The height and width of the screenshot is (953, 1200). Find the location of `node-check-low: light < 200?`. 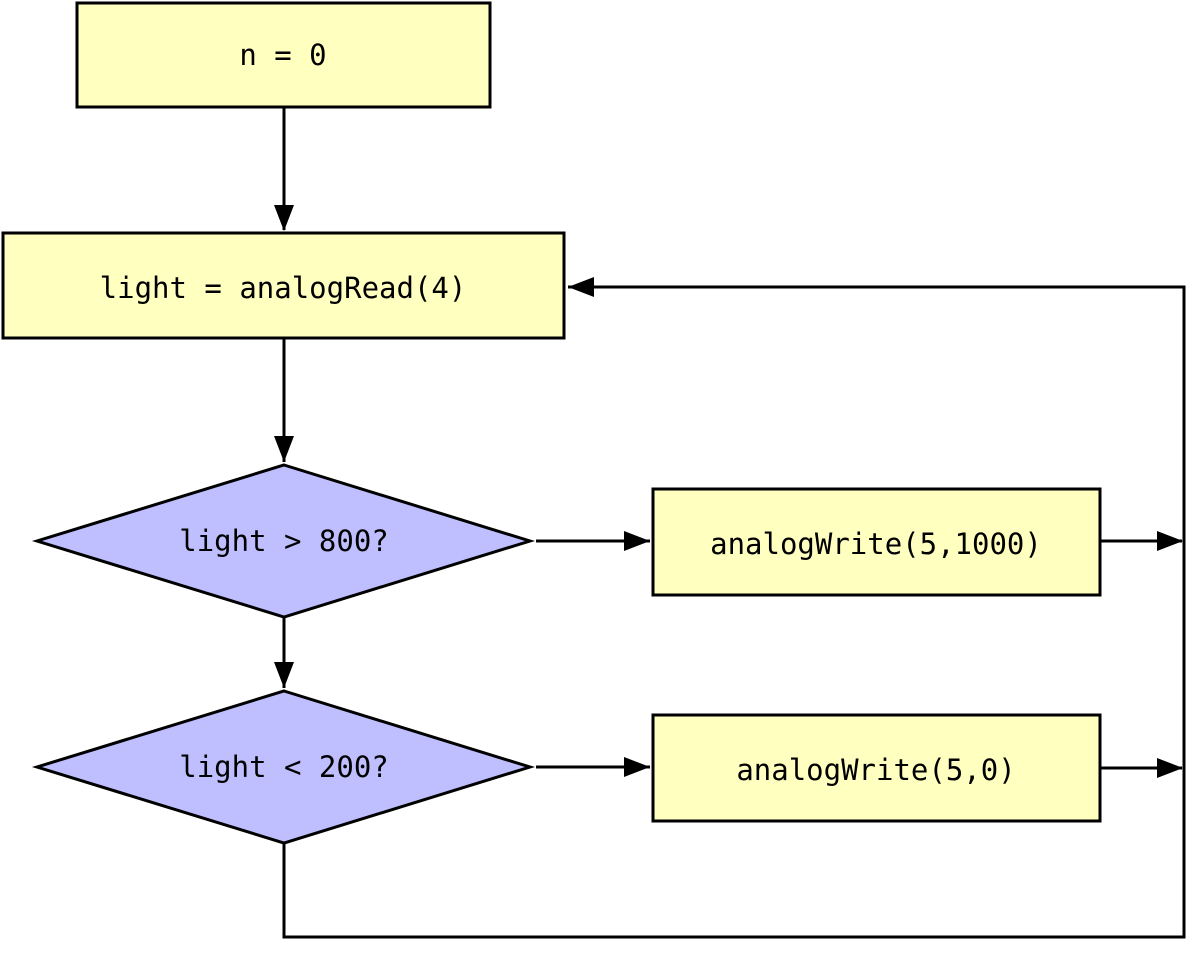

node-check-low: light < 200? is located at coordinates (283, 767).